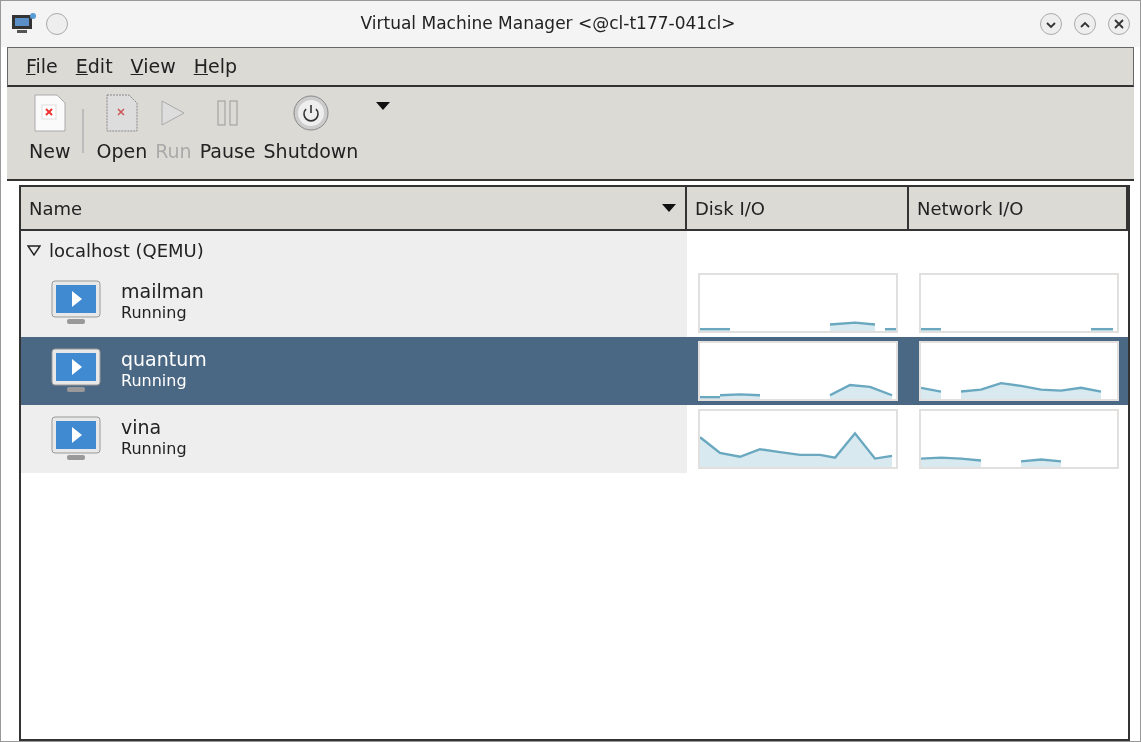  I want to click on column-header: Disk I/O, so click(798, 209).